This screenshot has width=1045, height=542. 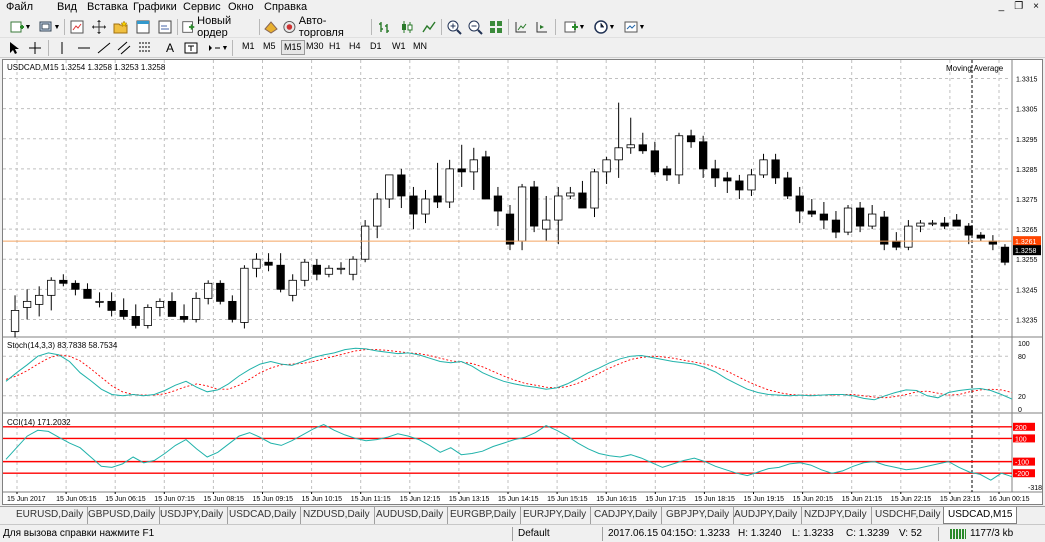 What do you see at coordinates (241, 7) in the screenshot?
I see `menu-window: Окно` at bounding box center [241, 7].